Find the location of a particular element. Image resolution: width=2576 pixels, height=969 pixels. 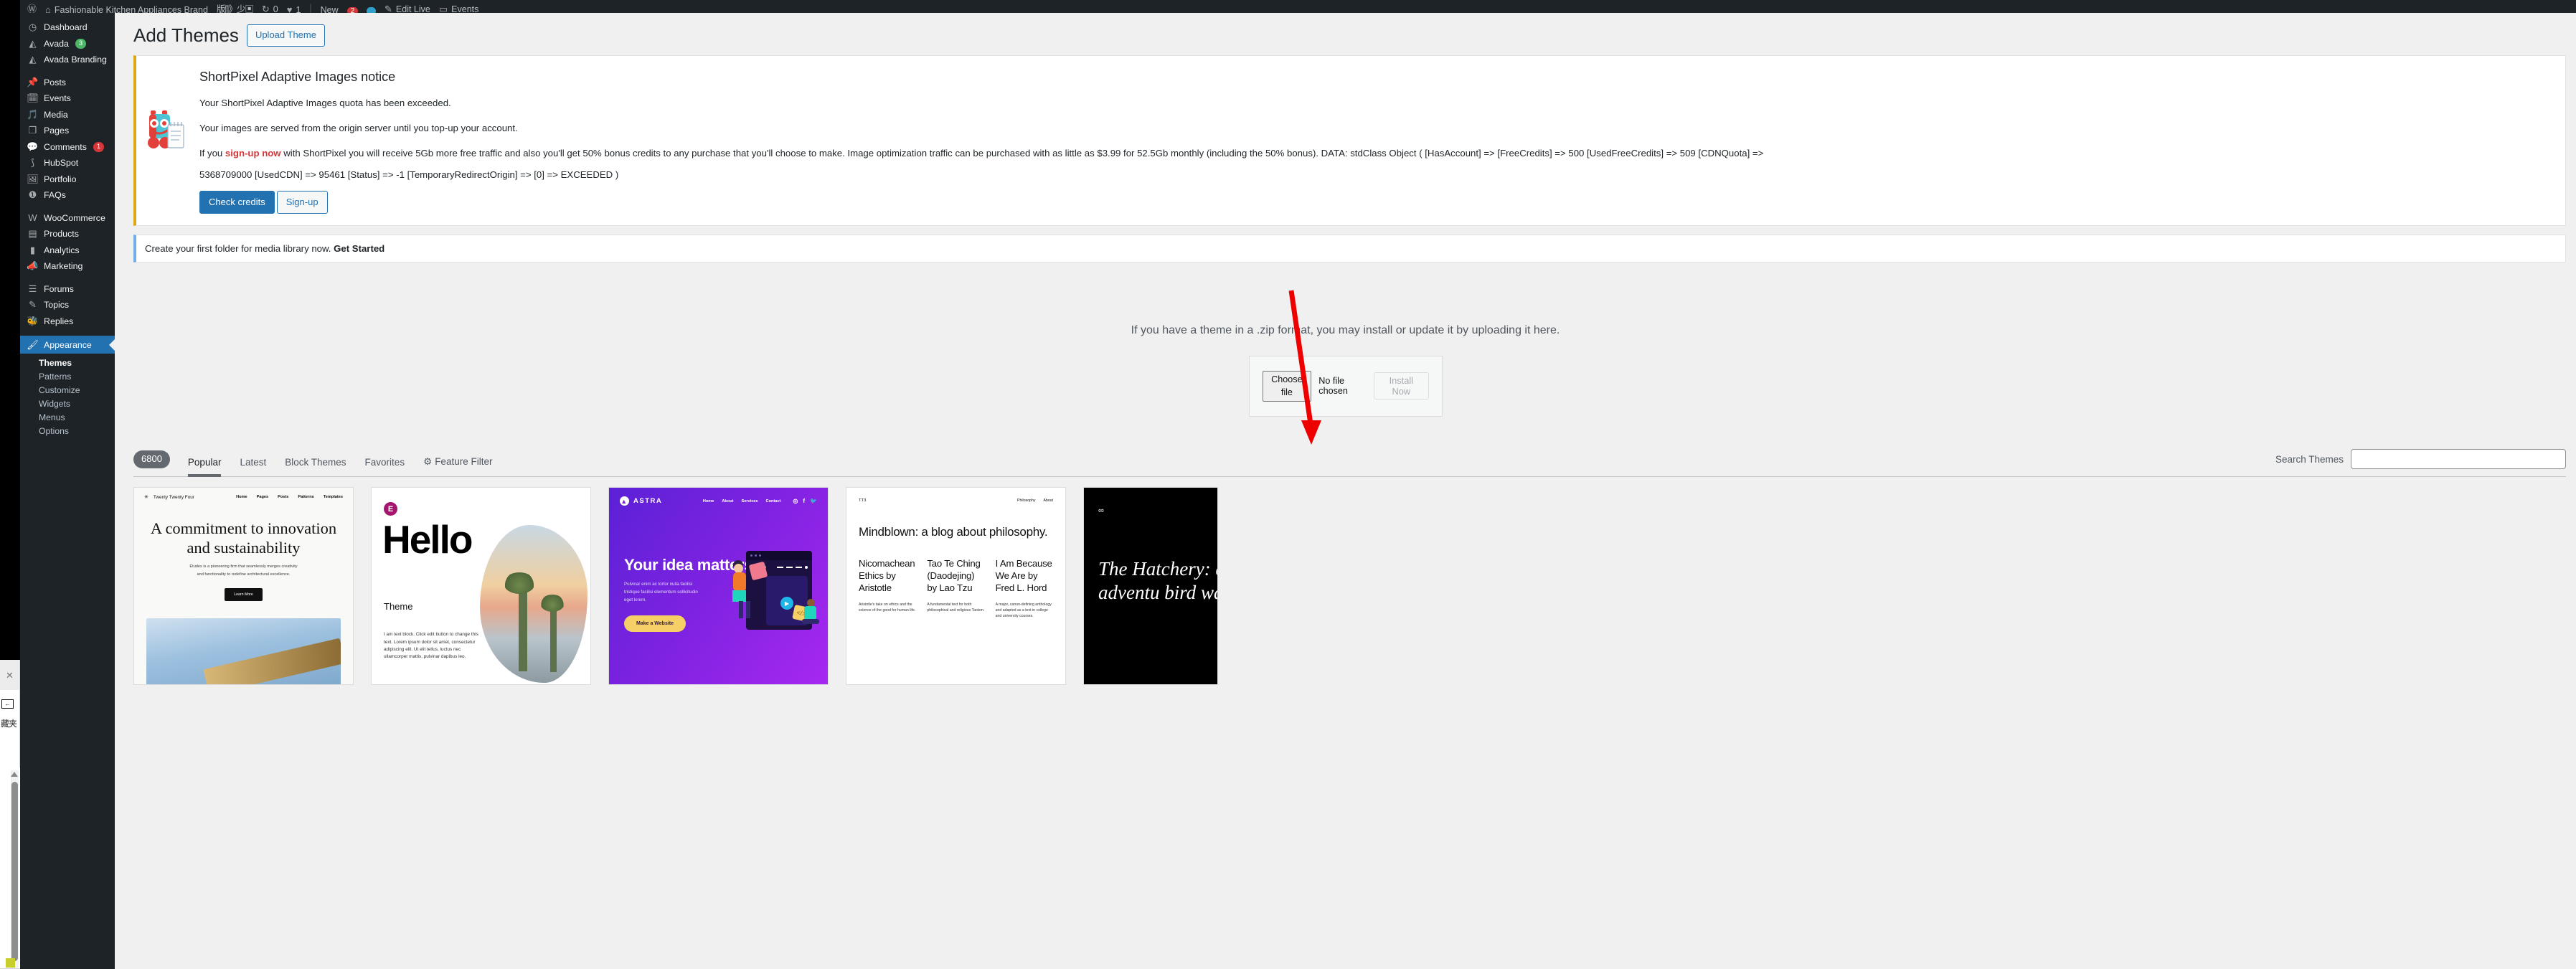

search-themes-input is located at coordinates (2458, 459).